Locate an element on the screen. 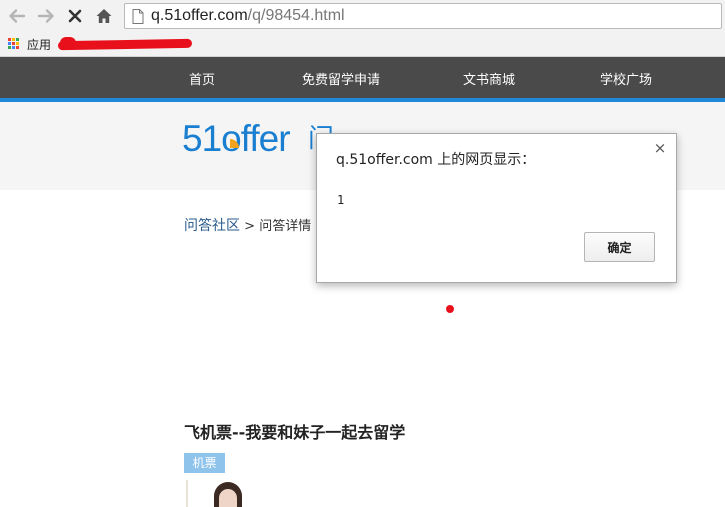 The width and height of the screenshot is (725, 507). back-button is located at coordinates (17, 16).